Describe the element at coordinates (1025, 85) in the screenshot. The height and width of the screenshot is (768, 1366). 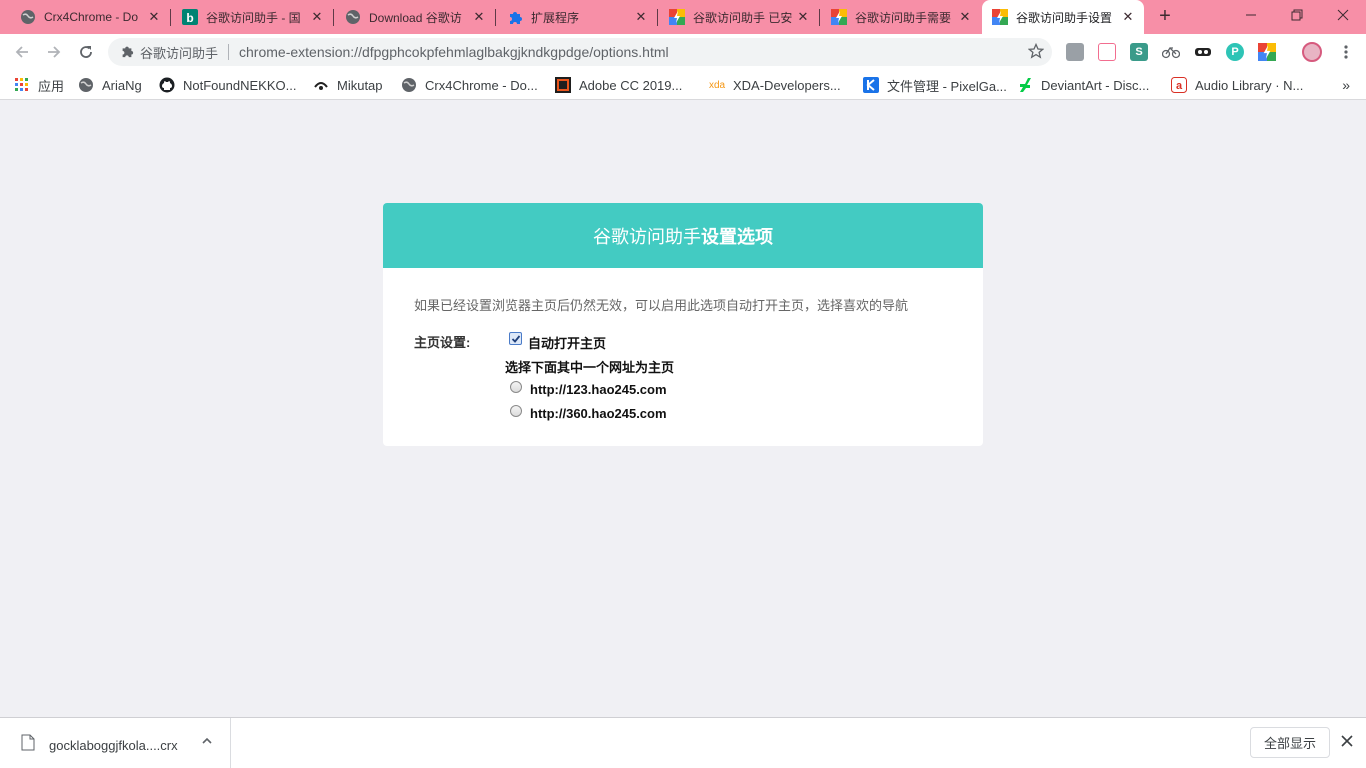
I see `deviantart-icon` at that location.